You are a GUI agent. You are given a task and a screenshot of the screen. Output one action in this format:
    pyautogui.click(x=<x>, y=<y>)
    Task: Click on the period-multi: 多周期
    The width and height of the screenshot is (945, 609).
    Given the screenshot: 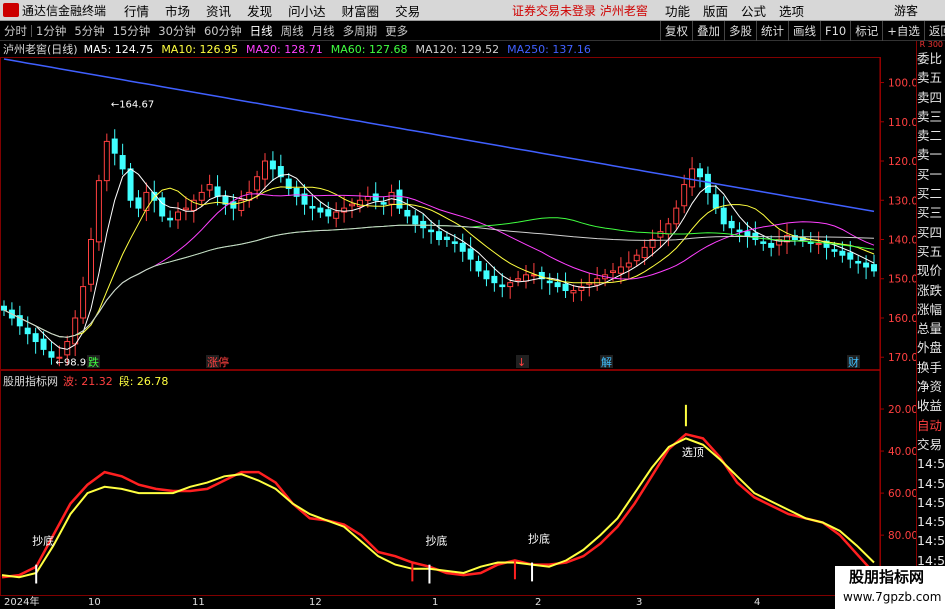 What is the action you would take?
    pyautogui.click(x=360, y=31)
    